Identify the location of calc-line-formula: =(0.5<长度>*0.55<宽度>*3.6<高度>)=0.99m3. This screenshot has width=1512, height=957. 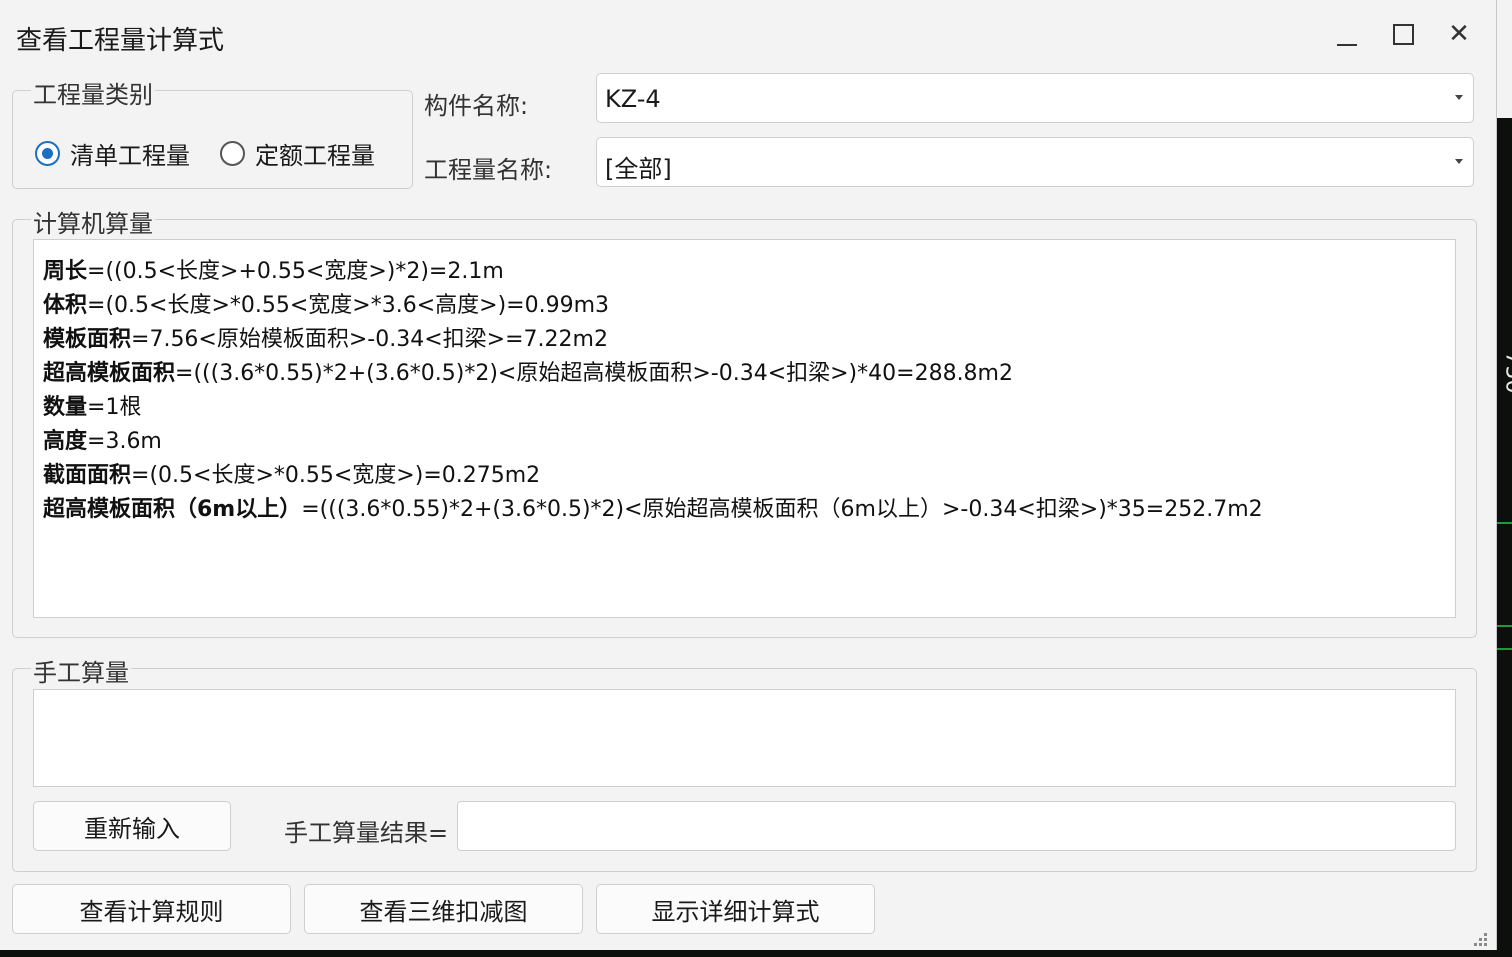
(348, 305).